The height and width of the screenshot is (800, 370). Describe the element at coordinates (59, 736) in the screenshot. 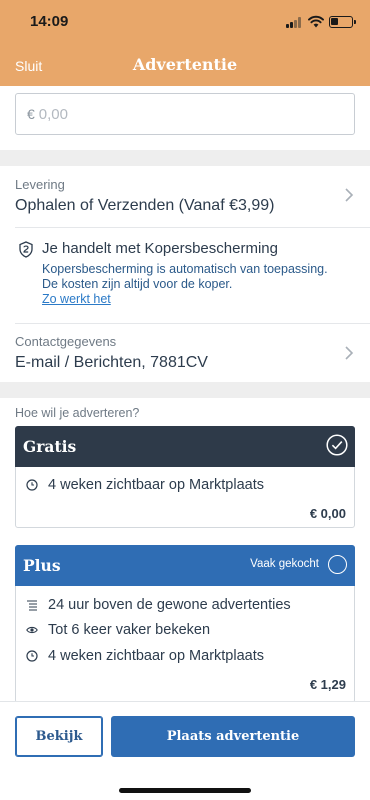

I see `preview-button: Bekijk` at that location.